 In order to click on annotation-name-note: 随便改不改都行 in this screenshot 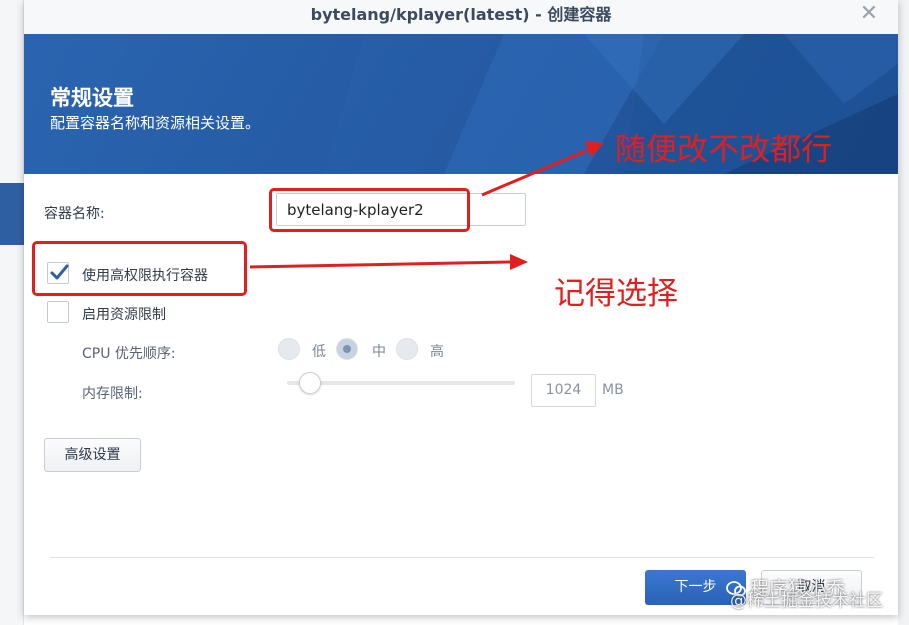, I will do `click(723, 150)`.